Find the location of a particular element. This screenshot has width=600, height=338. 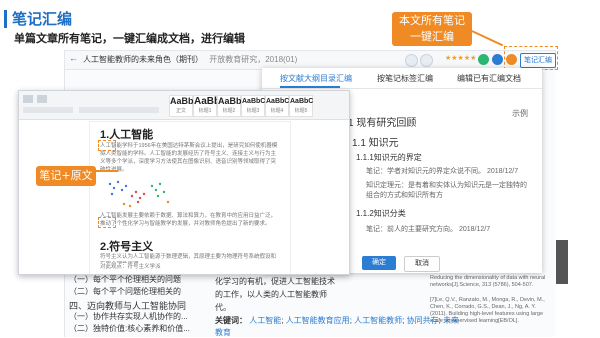

outline-heading-1: 1 现有研究回顾 is located at coordinates (382, 123).